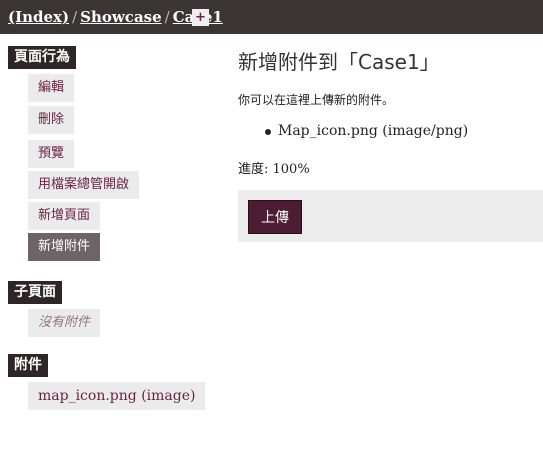 The width and height of the screenshot is (543, 452). I want to click on upload-description: 你可以在這裡上傳新的附件。, so click(316, 100).